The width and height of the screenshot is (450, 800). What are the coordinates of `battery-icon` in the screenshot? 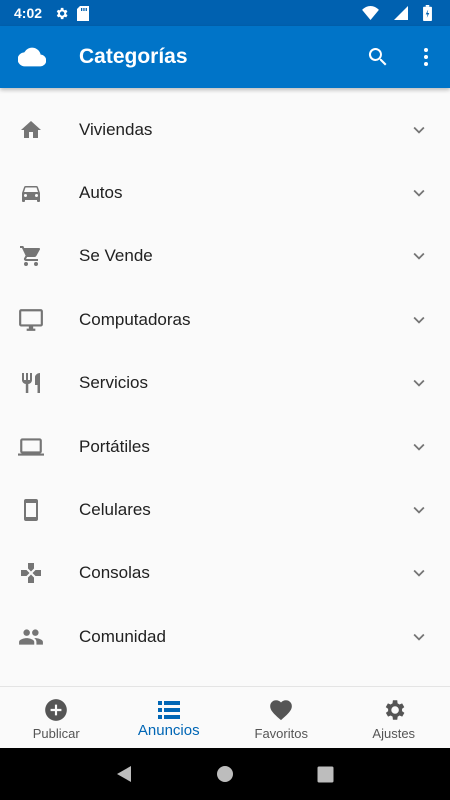 It's located at (427, 13).